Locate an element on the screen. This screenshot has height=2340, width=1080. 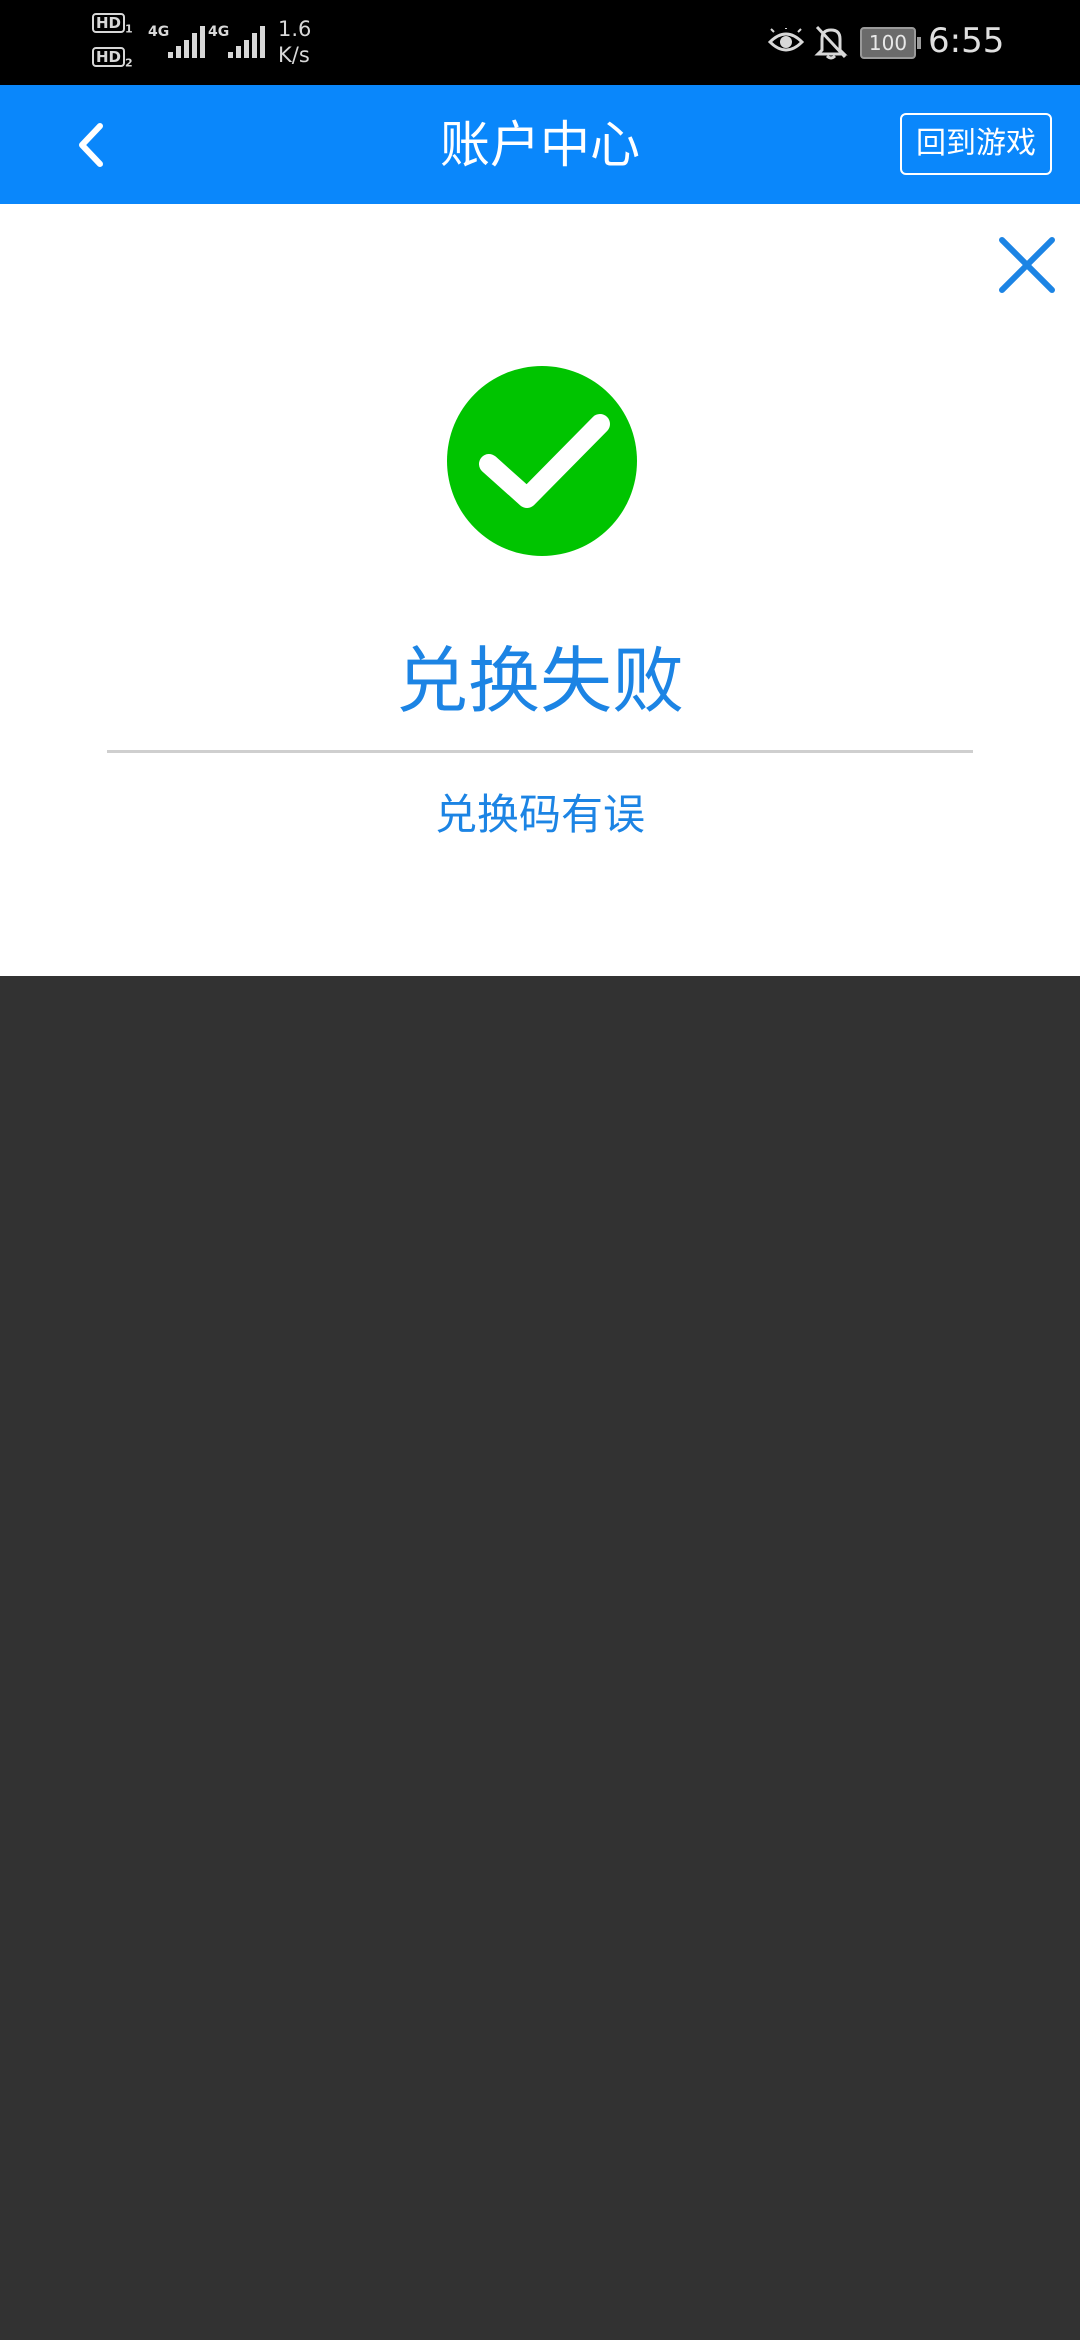
status-bar: HD 1 HD 2 4G 4G 1.6 K/s 100 6:55 is located at coordinates (540, 42).